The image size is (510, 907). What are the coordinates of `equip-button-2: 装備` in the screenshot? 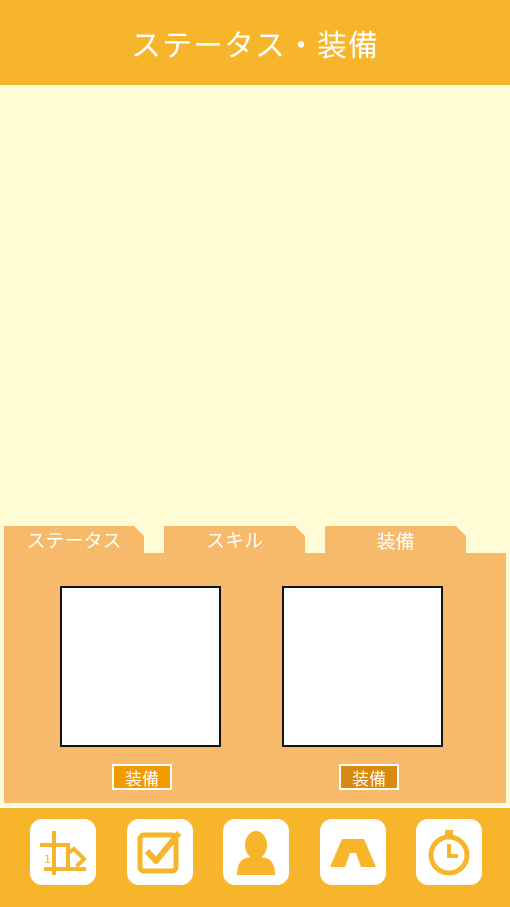 It's located at (369, 777).